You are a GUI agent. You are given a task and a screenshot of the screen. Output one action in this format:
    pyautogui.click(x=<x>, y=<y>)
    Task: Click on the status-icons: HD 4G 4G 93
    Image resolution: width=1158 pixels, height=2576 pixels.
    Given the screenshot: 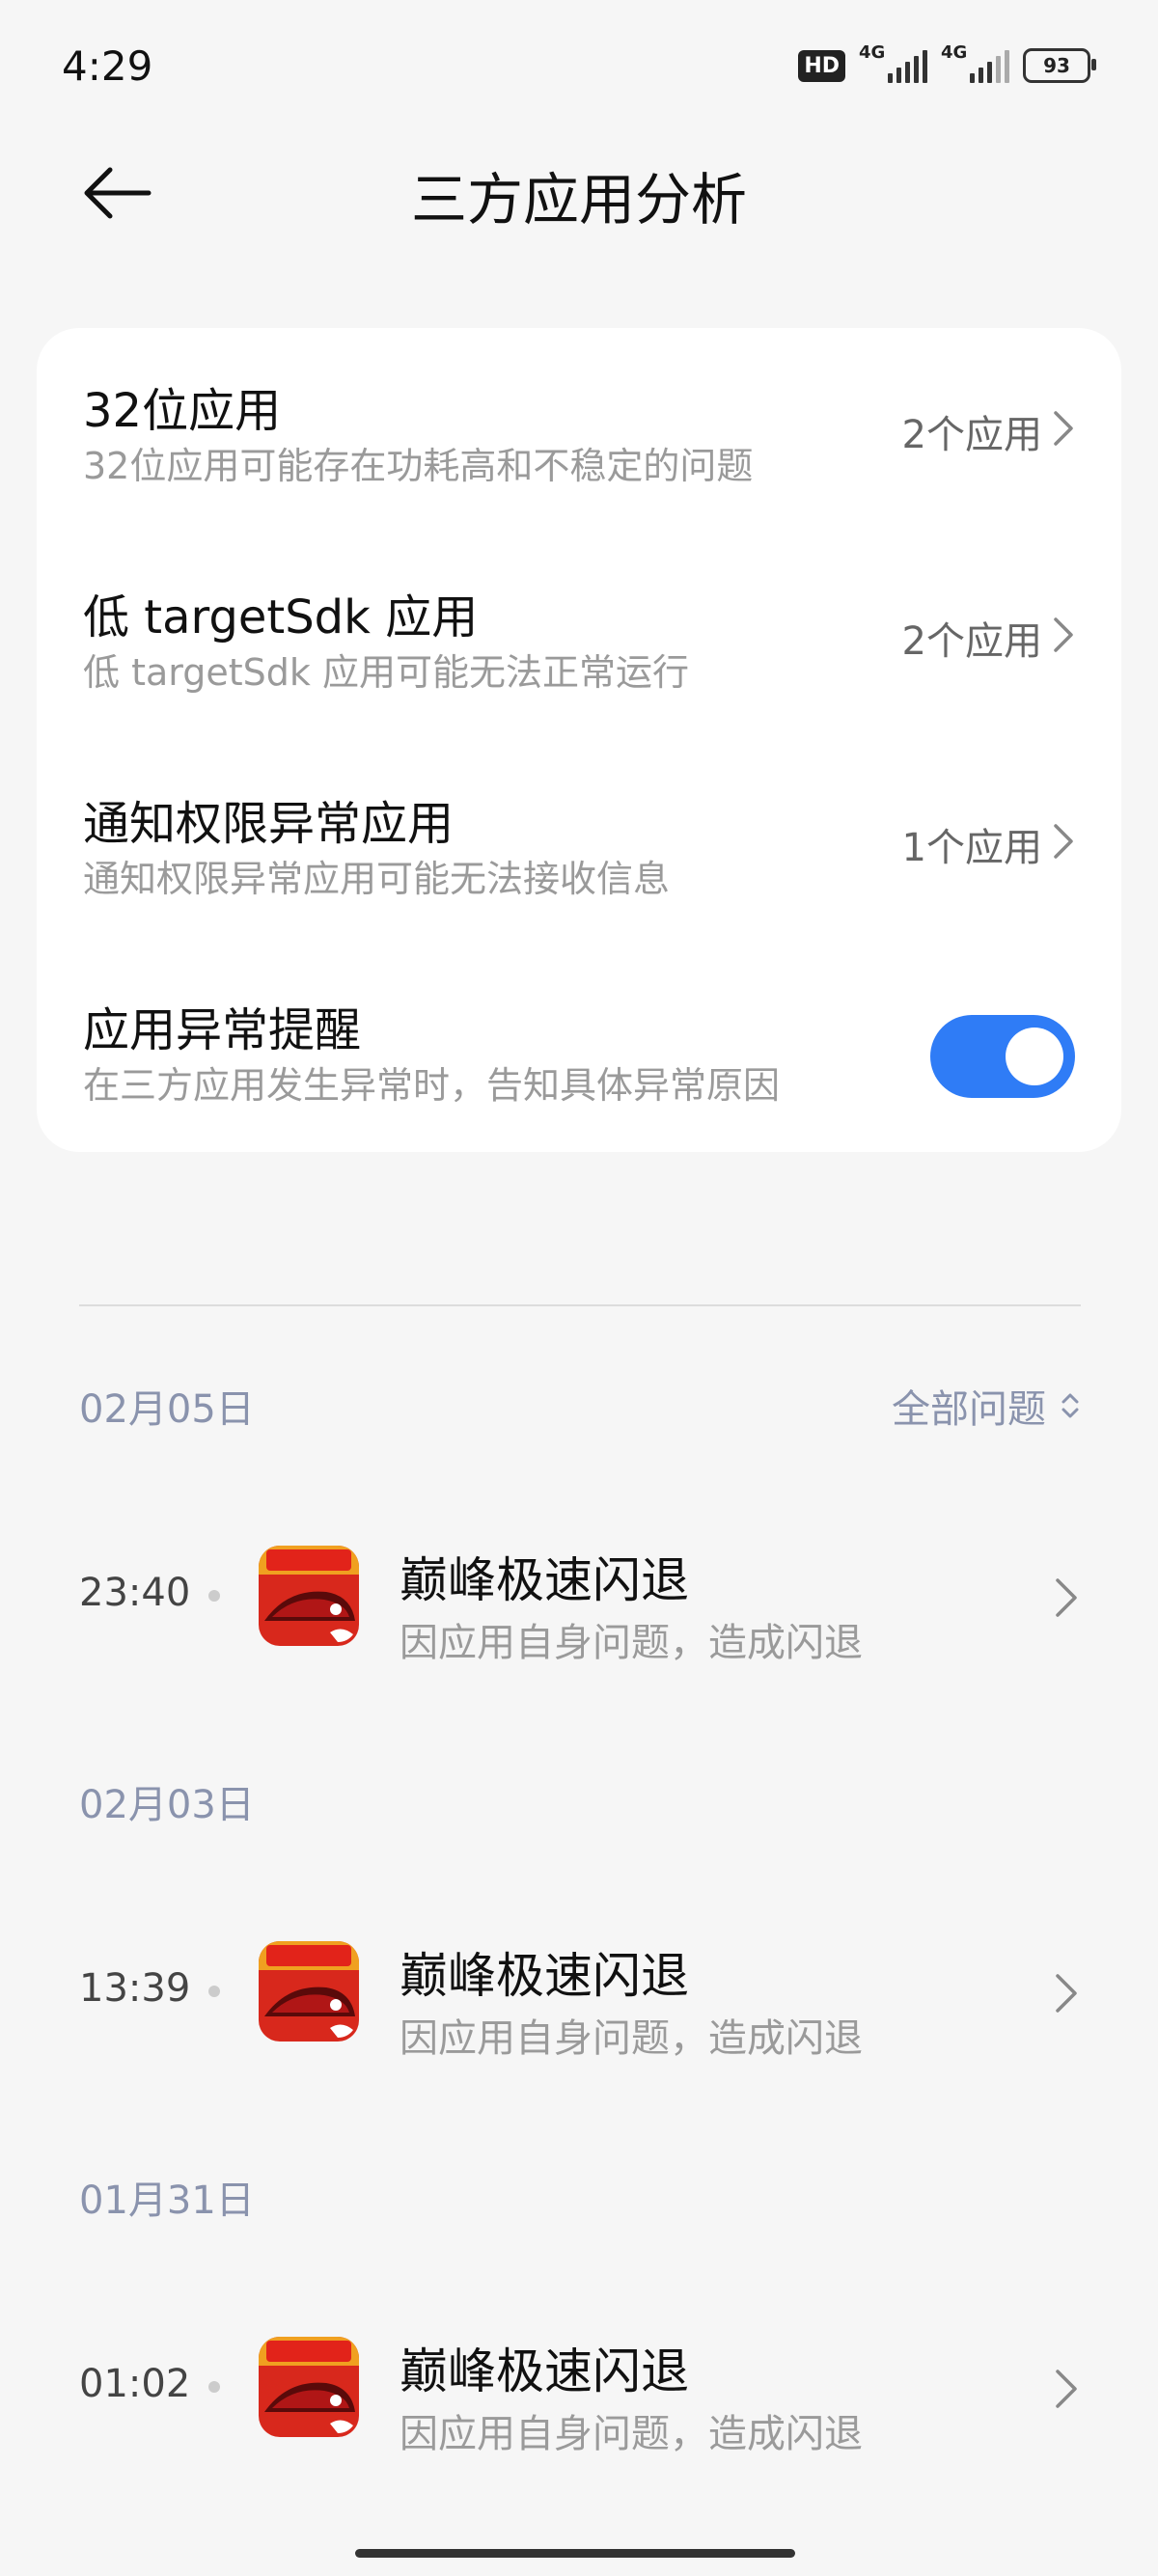 What is the action you would take?
    pyautogui.click(x=947, y=63)
    